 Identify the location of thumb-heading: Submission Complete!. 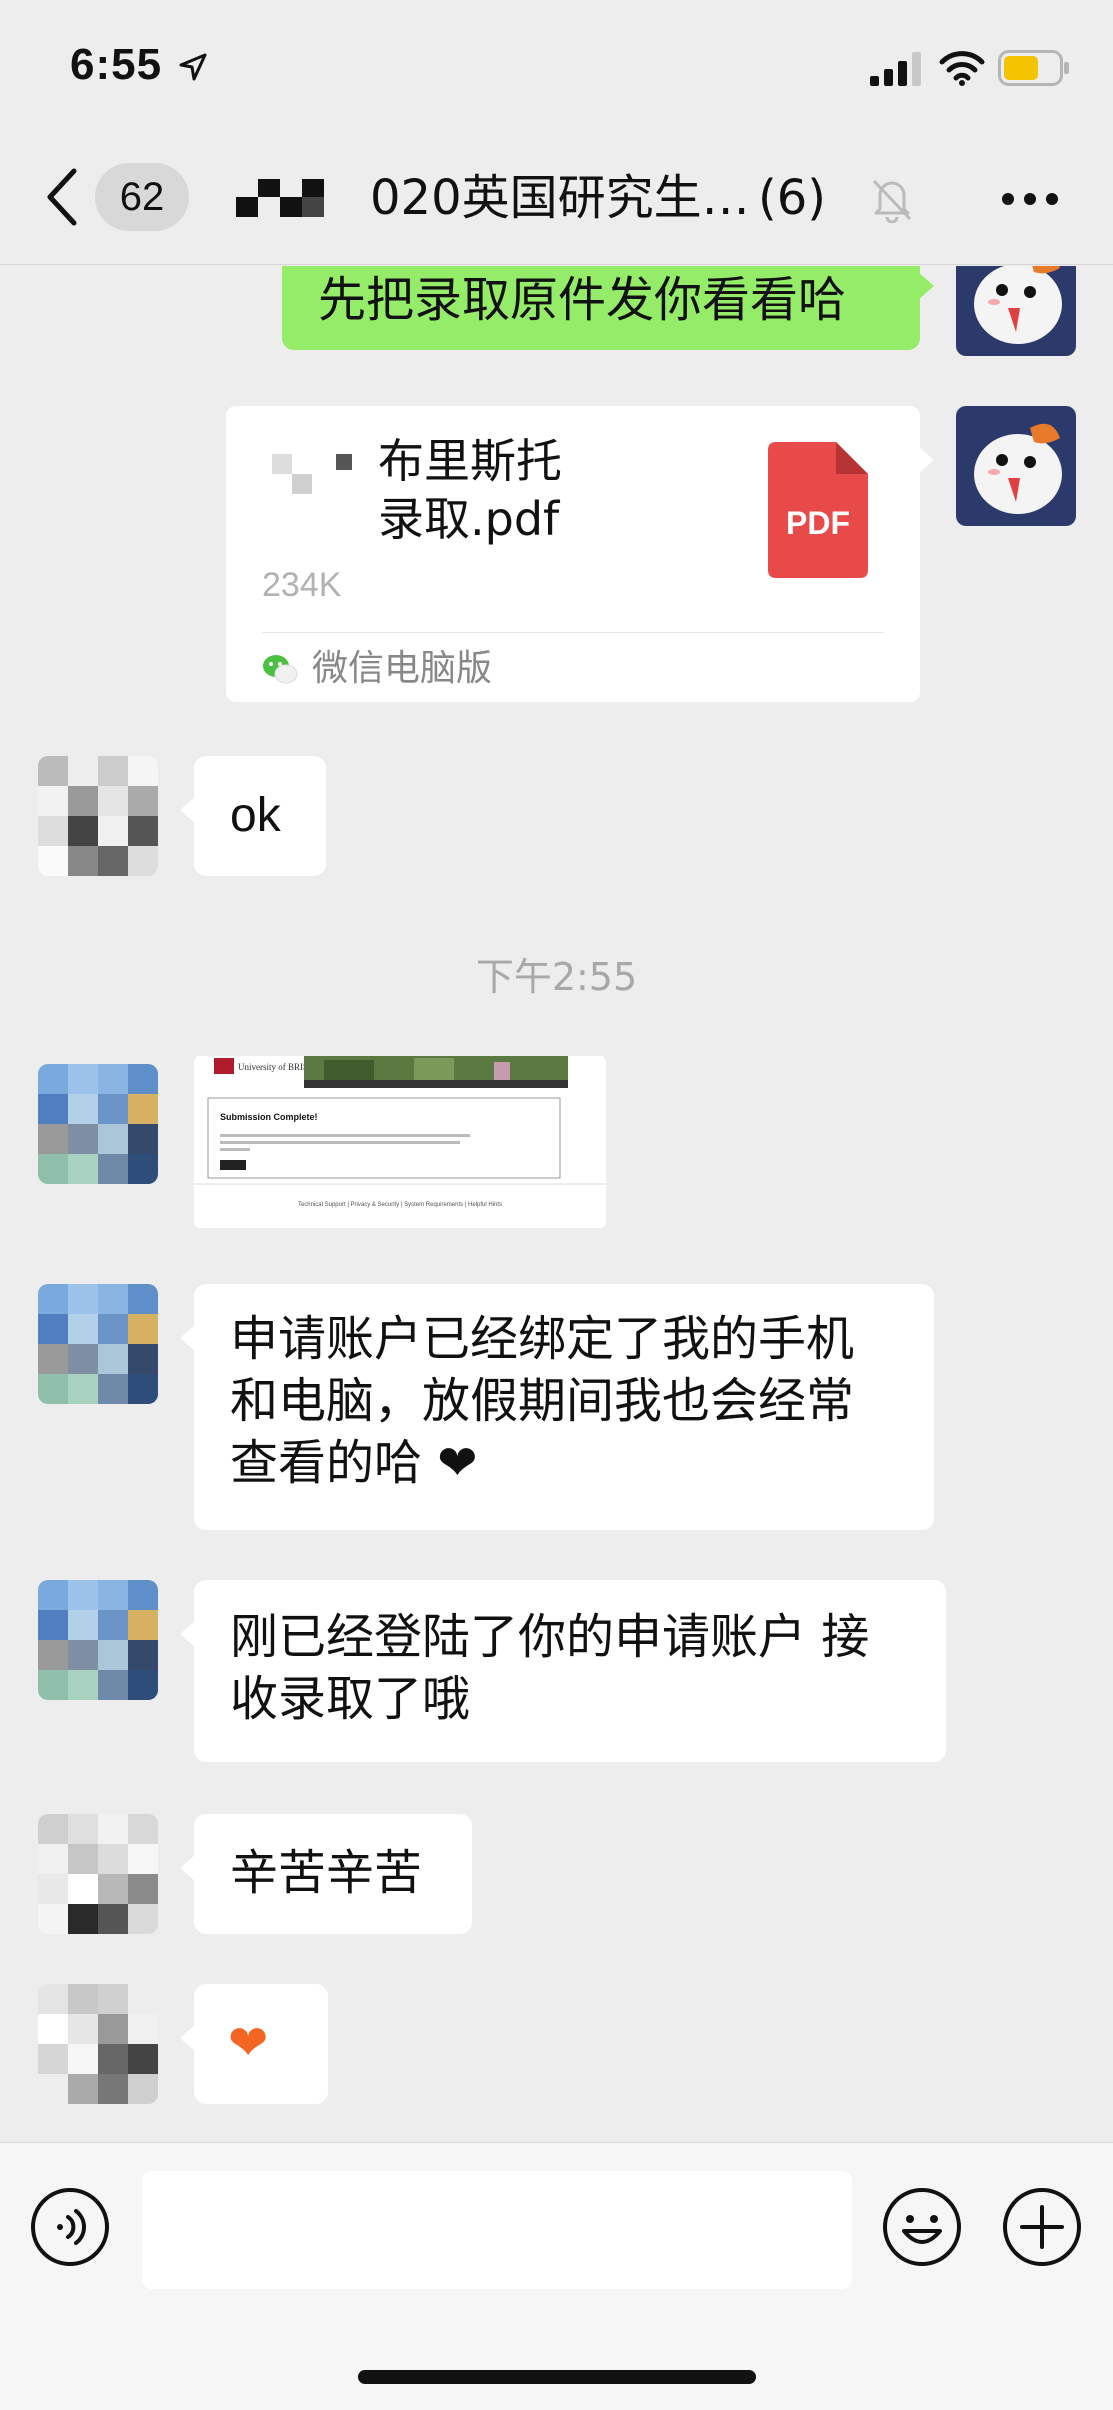
(269, 1117).